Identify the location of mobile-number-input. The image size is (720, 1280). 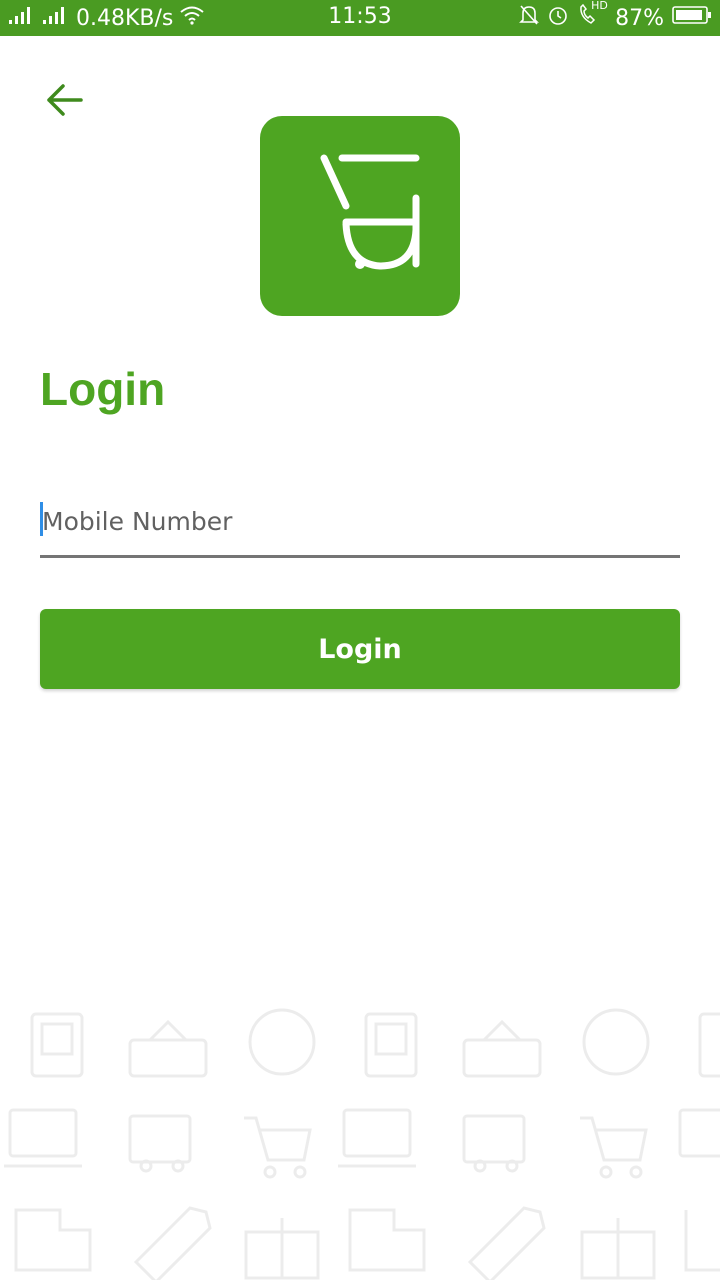
(357, 521).